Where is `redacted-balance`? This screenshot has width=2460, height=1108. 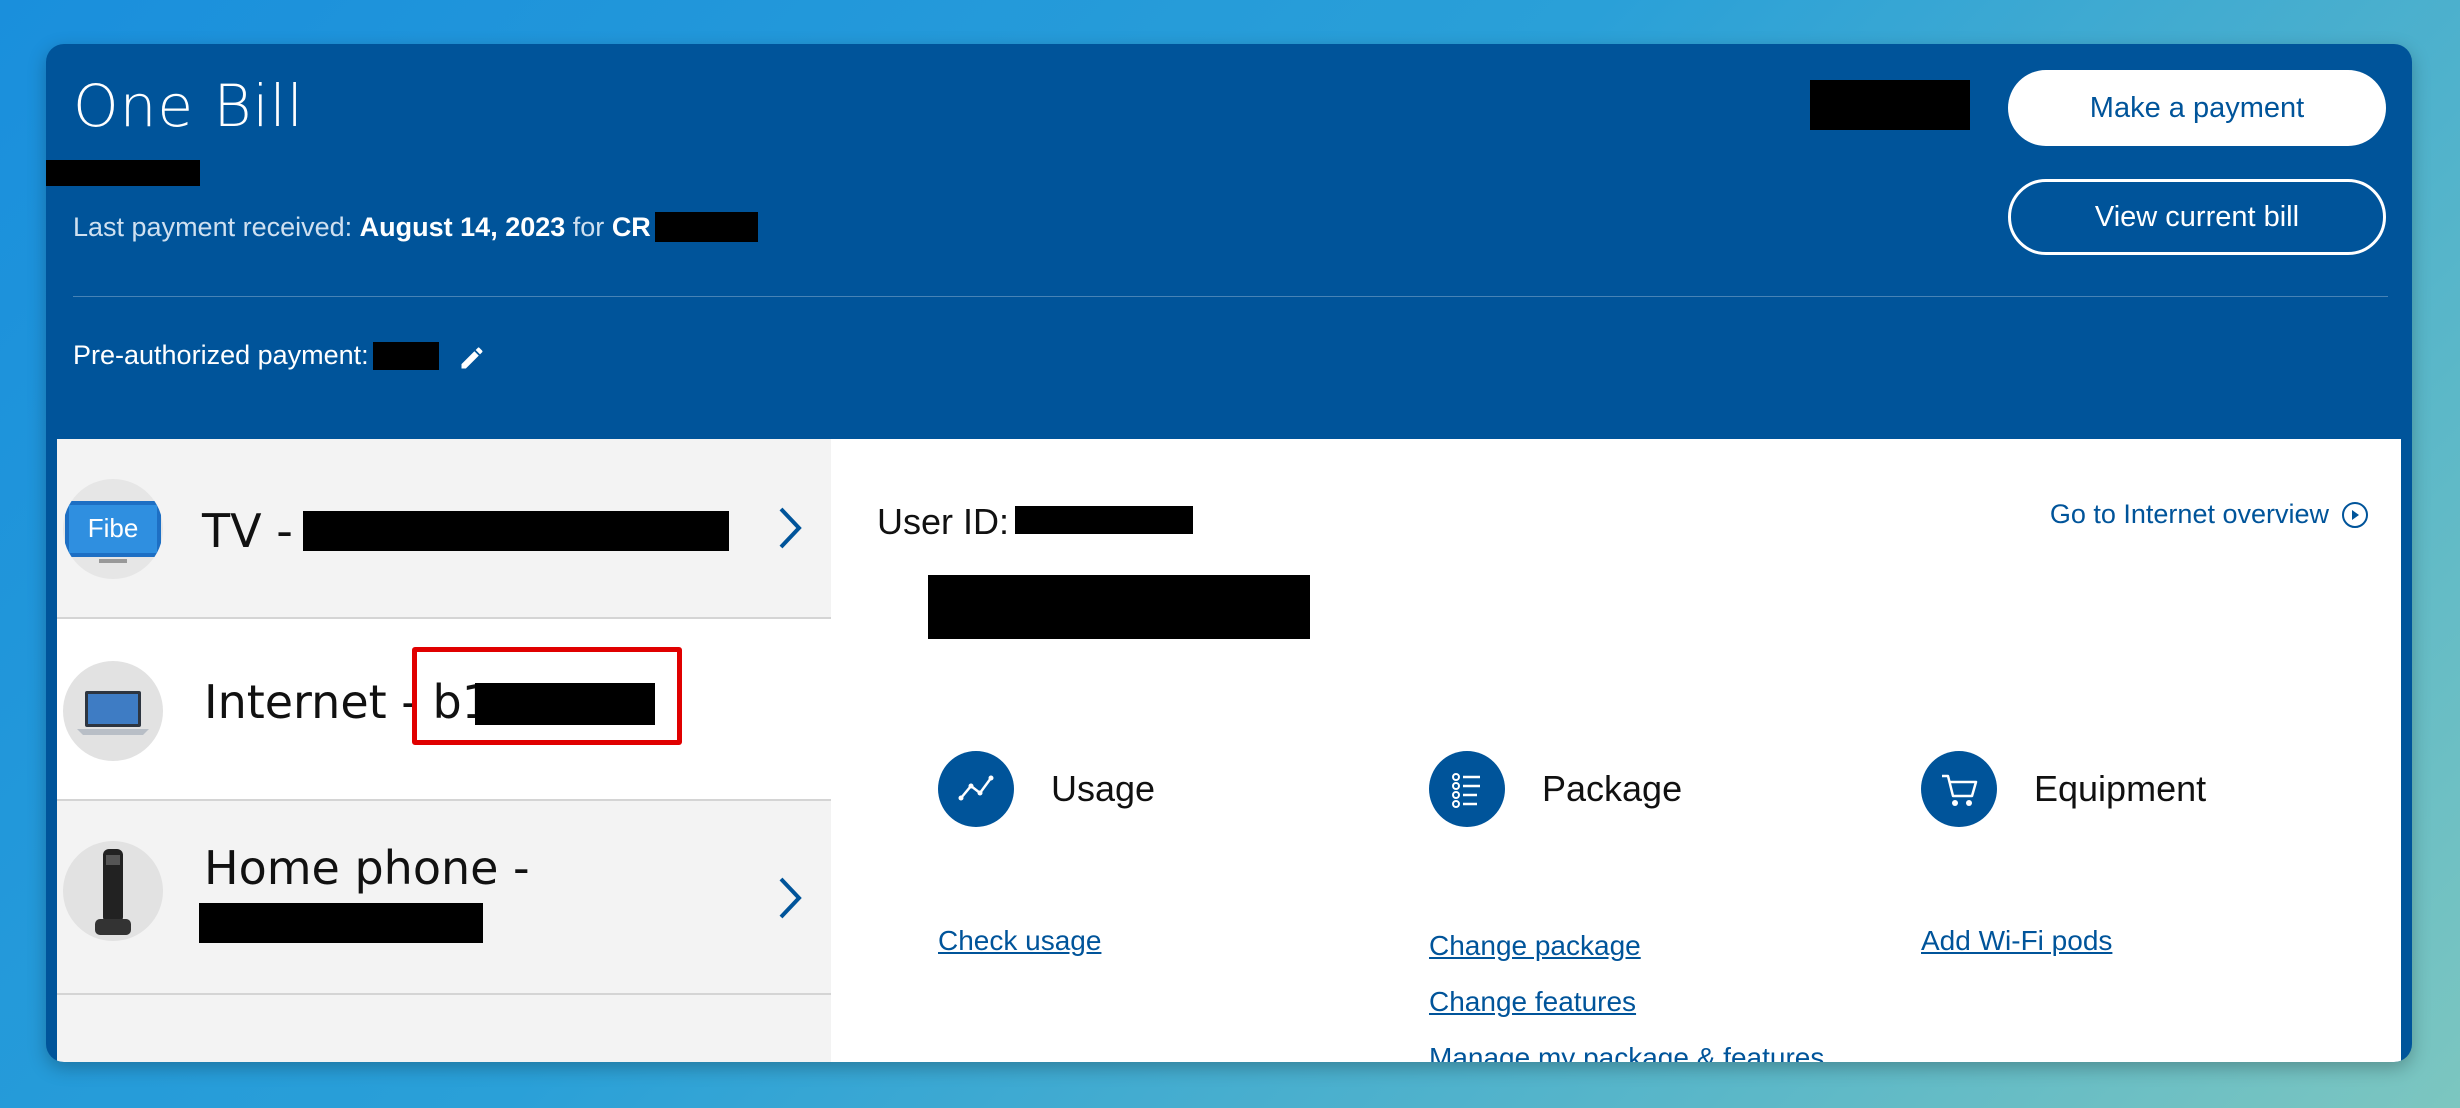
redacted-balance is located at coordinates (1890, 105).